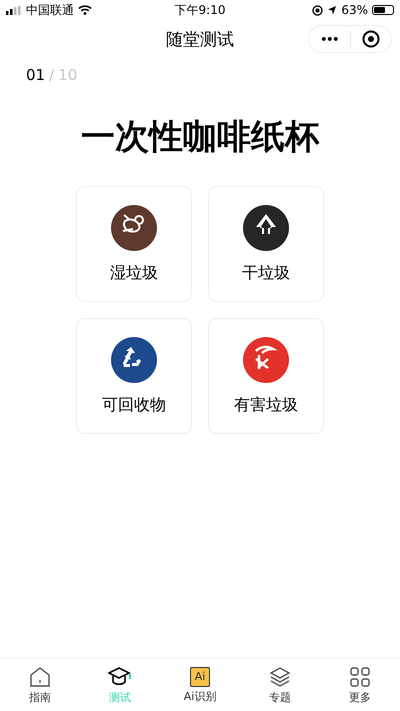 Image resolution: width=400 pixels, height=711 pixels. What do you see at coordinates (360, 677) in the screenshot?
I see `grid-icon` at bounding box center [360, 677].